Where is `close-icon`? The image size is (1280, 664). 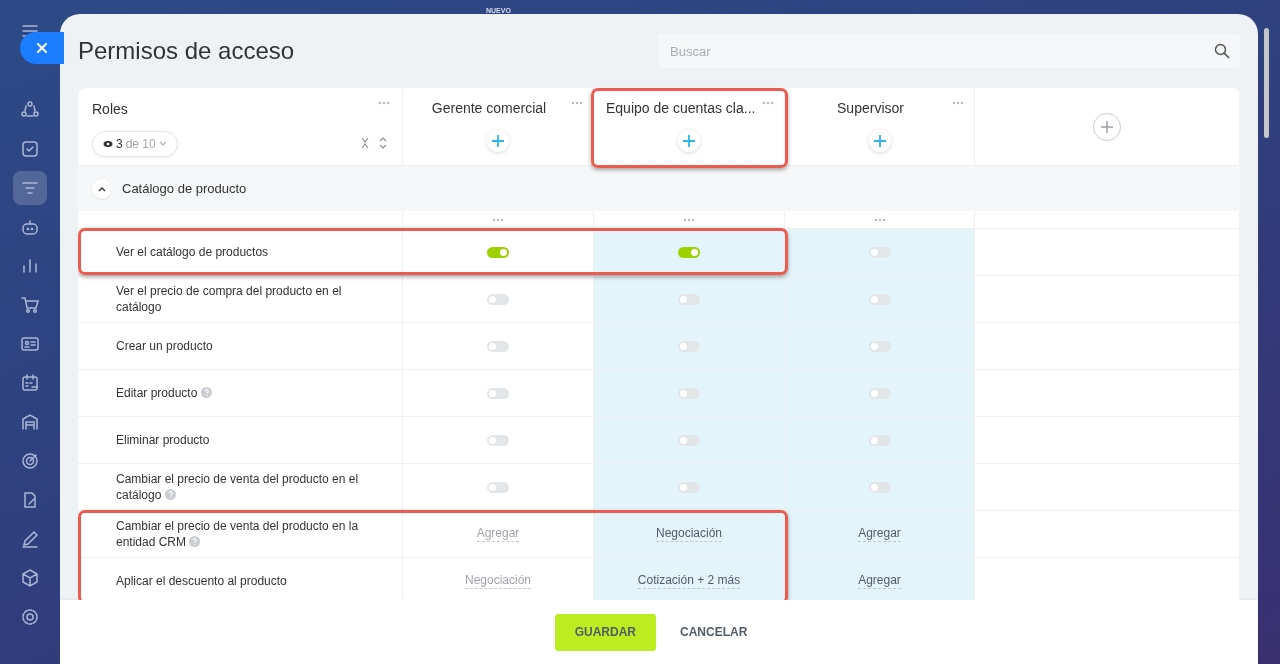 close-icon is located at coordinates (42, 48).